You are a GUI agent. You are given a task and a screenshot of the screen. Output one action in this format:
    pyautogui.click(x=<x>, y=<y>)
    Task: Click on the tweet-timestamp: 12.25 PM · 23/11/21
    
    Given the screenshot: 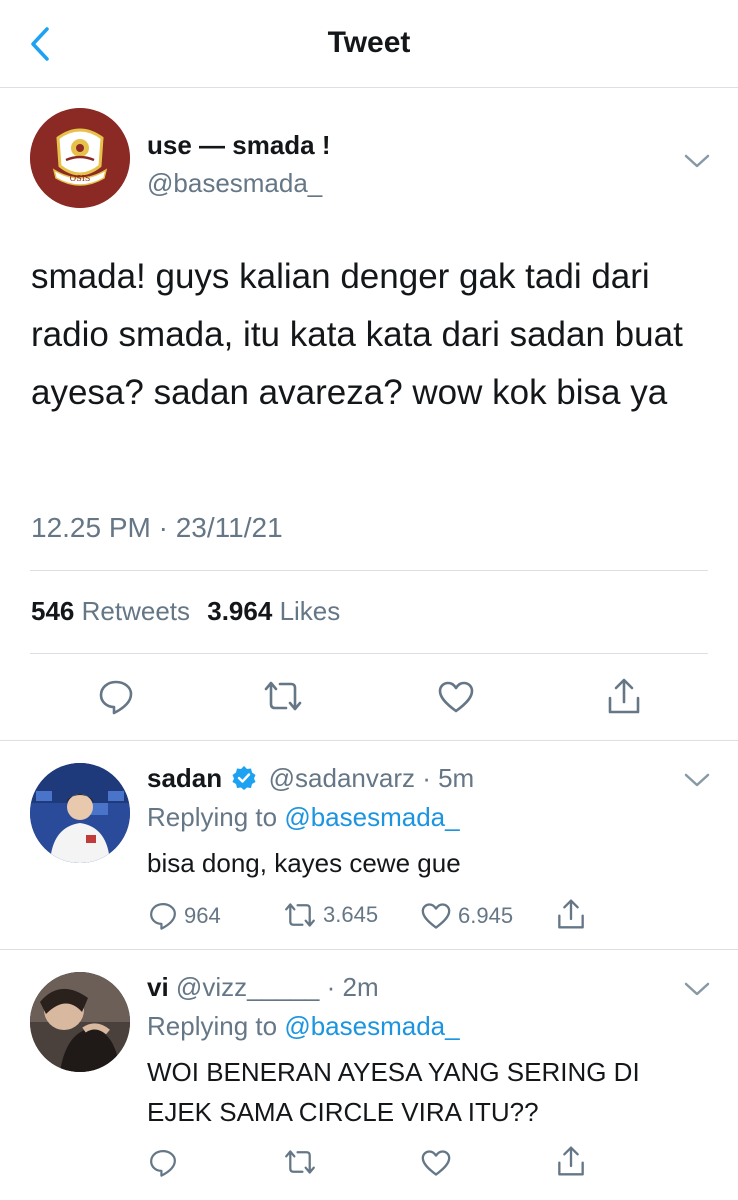 What is the action you would take?
    pyautogui.click(x=157, y=527)
    